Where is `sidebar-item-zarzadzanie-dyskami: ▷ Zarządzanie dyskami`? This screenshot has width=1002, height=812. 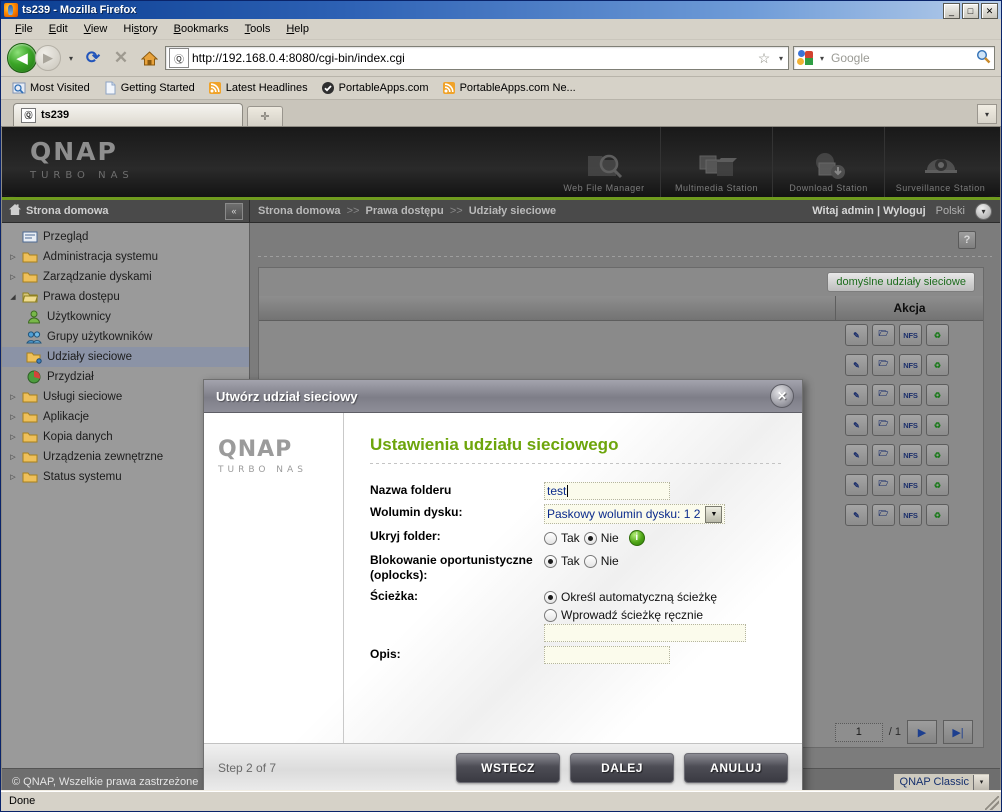
sidebar-item-zarzadzanie-dyskami: ▷ Zarządzanie dyskami is located at coordinates (125, 277).